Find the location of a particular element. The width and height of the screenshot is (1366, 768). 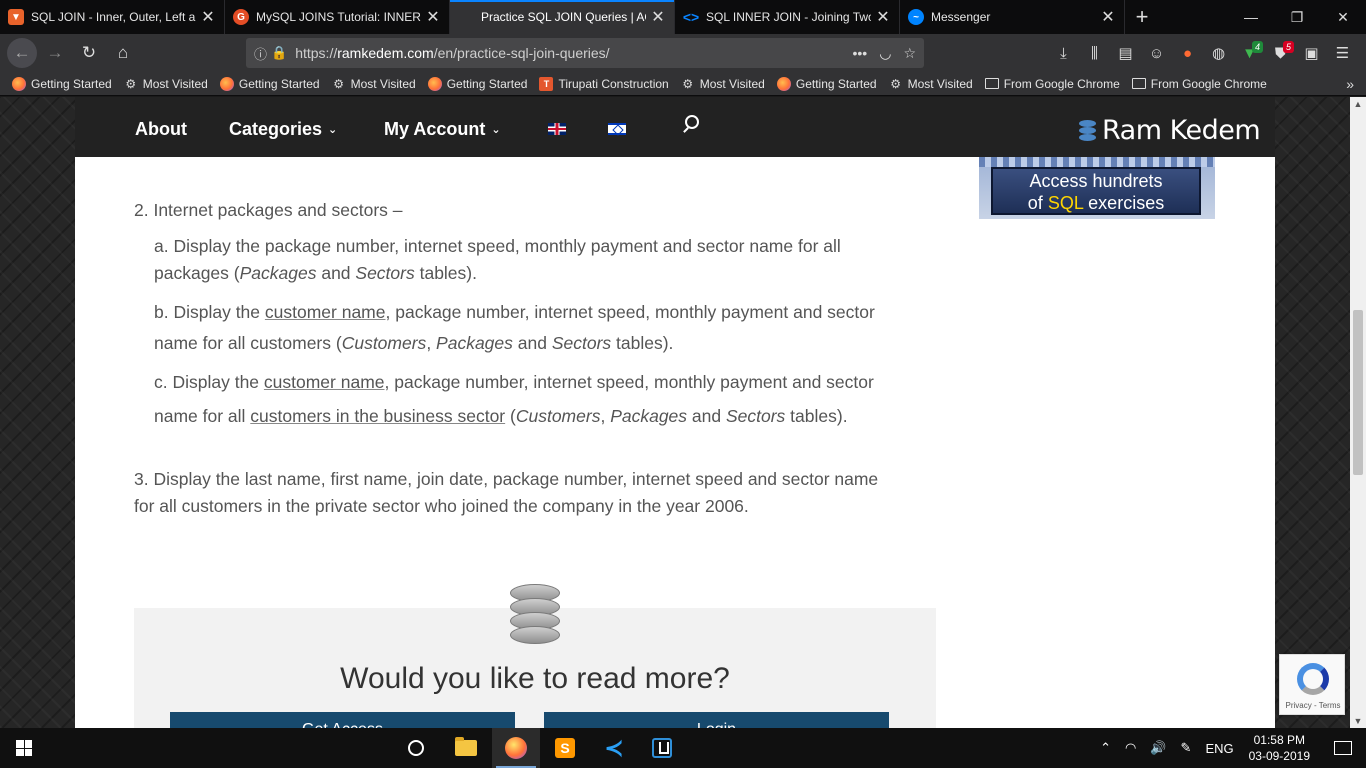

page-tab-icon is located at coordinates (466, 17).